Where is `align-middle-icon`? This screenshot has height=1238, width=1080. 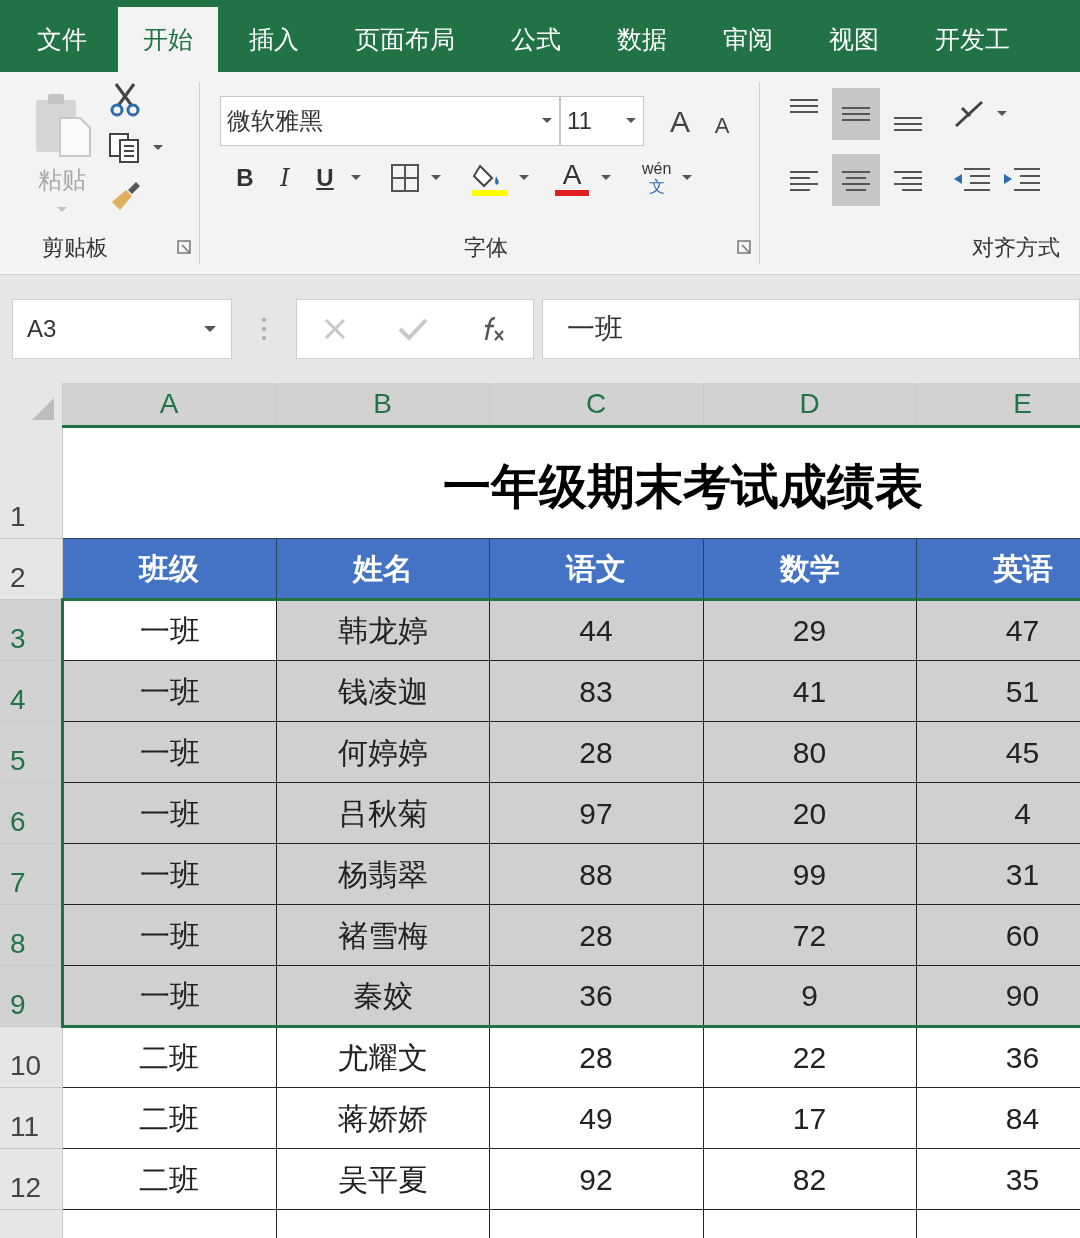 align-middle-icon is located at coordinates (856, 114).